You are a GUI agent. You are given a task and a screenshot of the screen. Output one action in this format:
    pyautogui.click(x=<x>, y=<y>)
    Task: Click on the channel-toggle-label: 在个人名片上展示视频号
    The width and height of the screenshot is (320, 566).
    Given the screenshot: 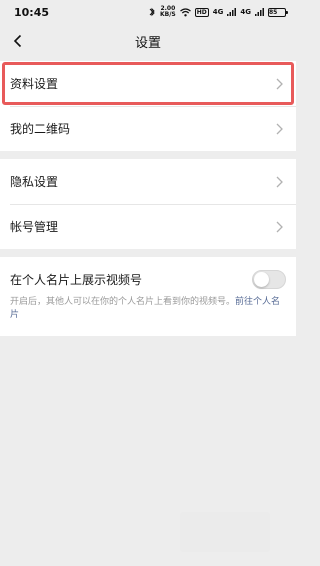 What is the action you would take?
    pyautogui.click(x=76, y=279)
    